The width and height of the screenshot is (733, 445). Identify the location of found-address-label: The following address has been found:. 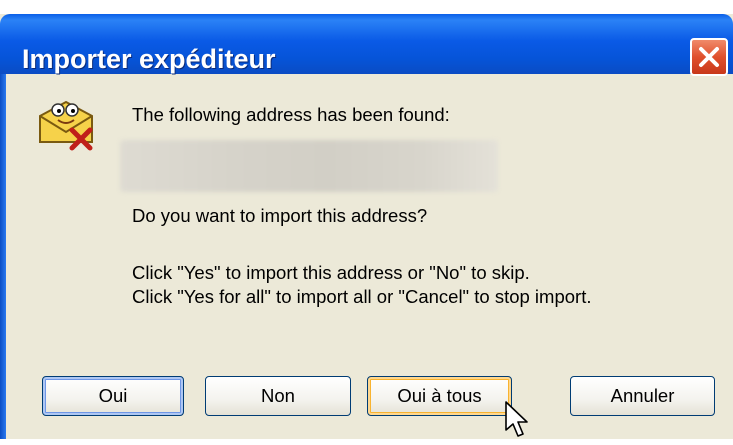
(291, 114).